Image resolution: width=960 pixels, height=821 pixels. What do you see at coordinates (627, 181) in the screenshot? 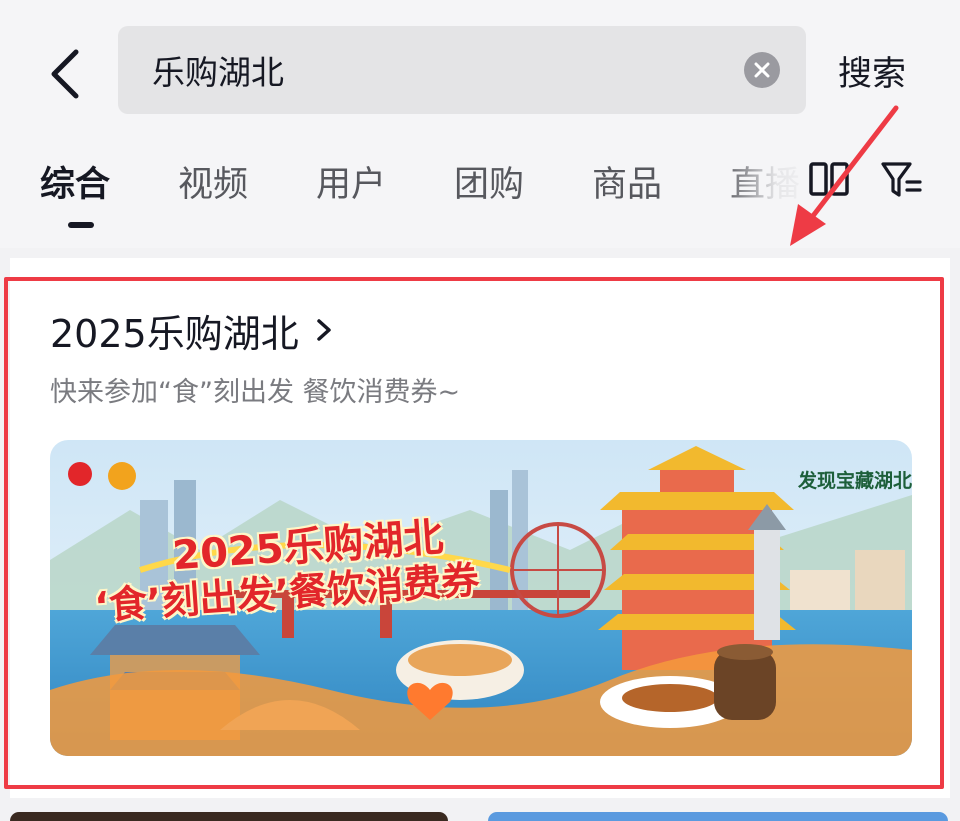
I see `tab-product: 商品` at bounding box center [627, 181].